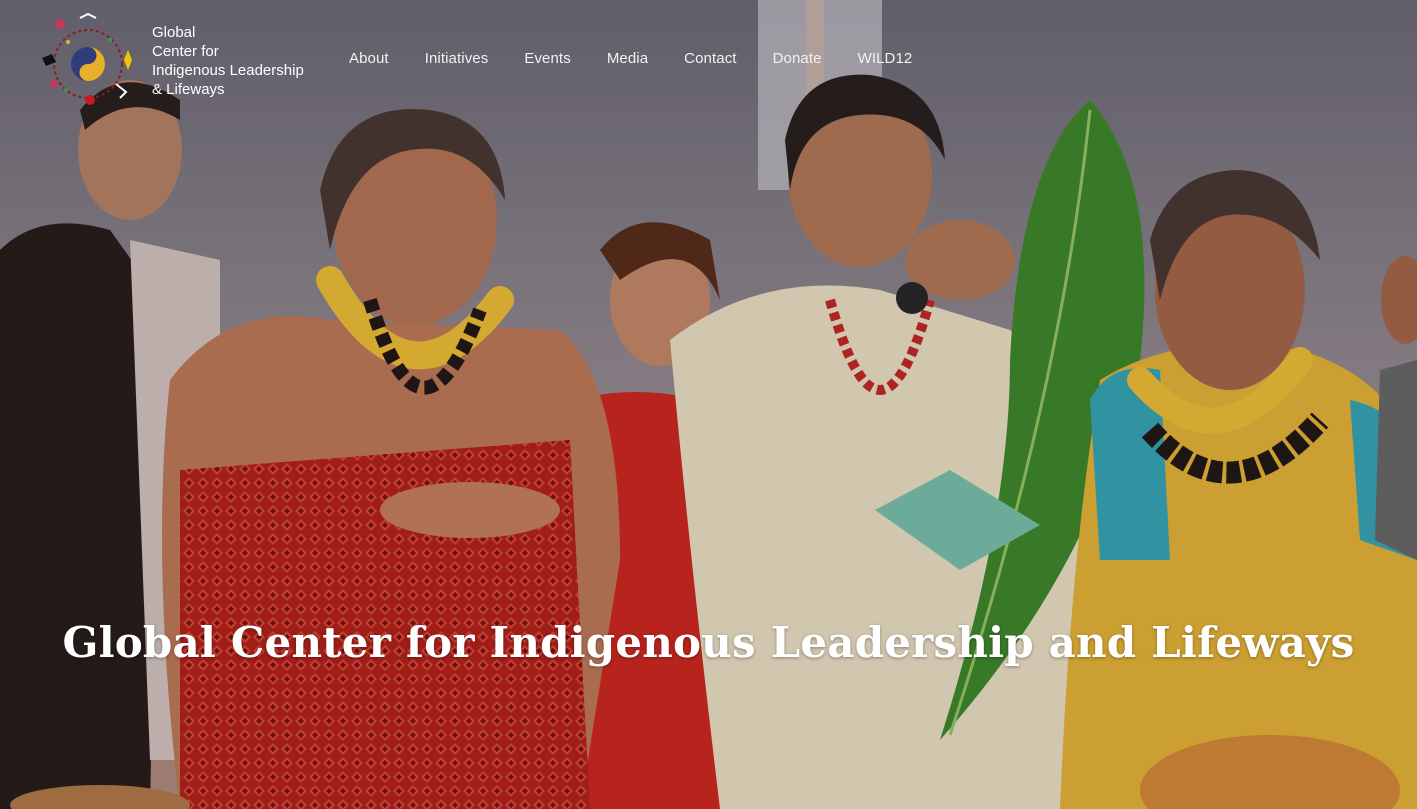  I want to click on nav-link-donate: Donate, so click(797, 58).